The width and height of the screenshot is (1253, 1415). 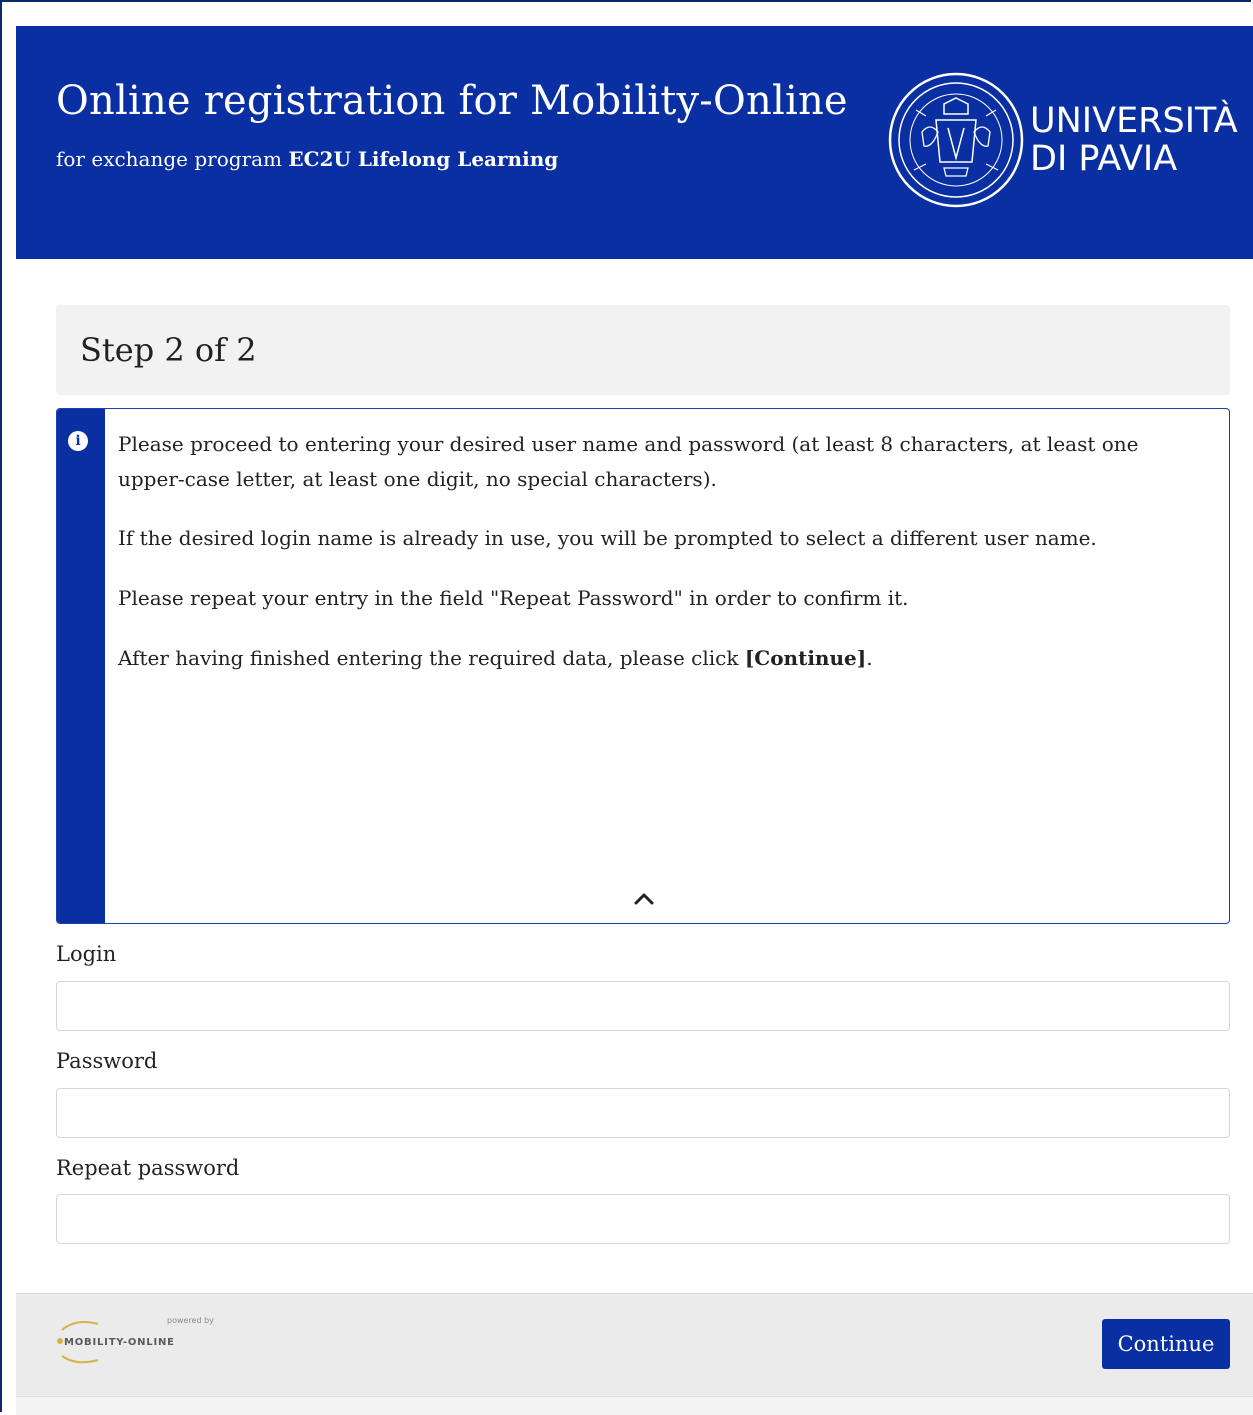 What do you see at coordinates (643, 350) in the screenshot?
I see `step-card: Step 2 of 2` at bounding box center [643, 350].